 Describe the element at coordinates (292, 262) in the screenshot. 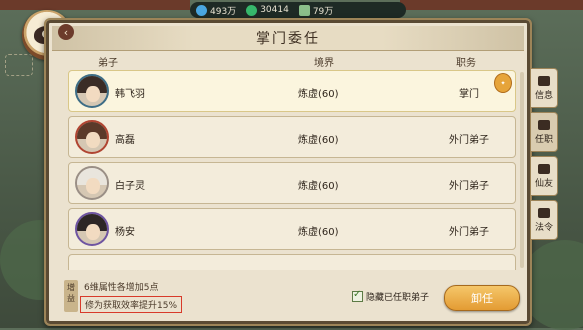

I see `table-row-partial` at that location.